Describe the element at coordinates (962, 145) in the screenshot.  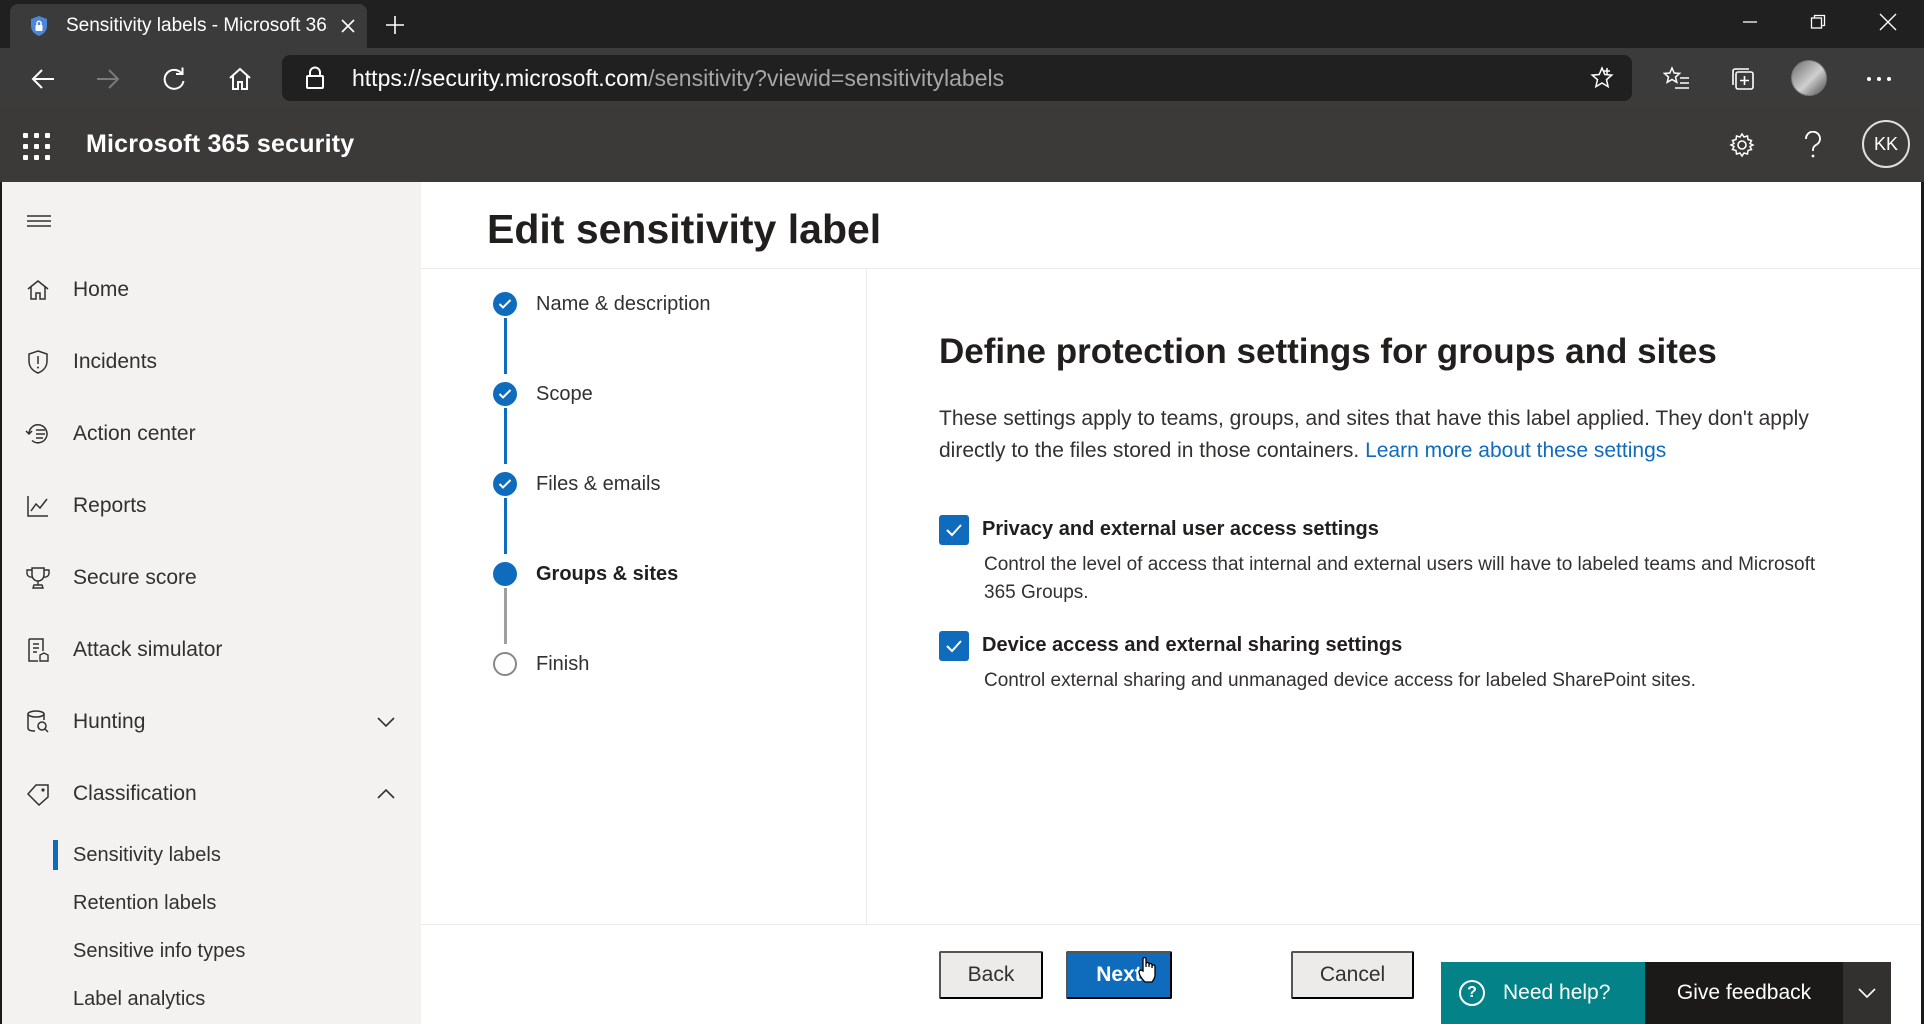
I see `app-header: Microsoft 365 security KK` at that location.